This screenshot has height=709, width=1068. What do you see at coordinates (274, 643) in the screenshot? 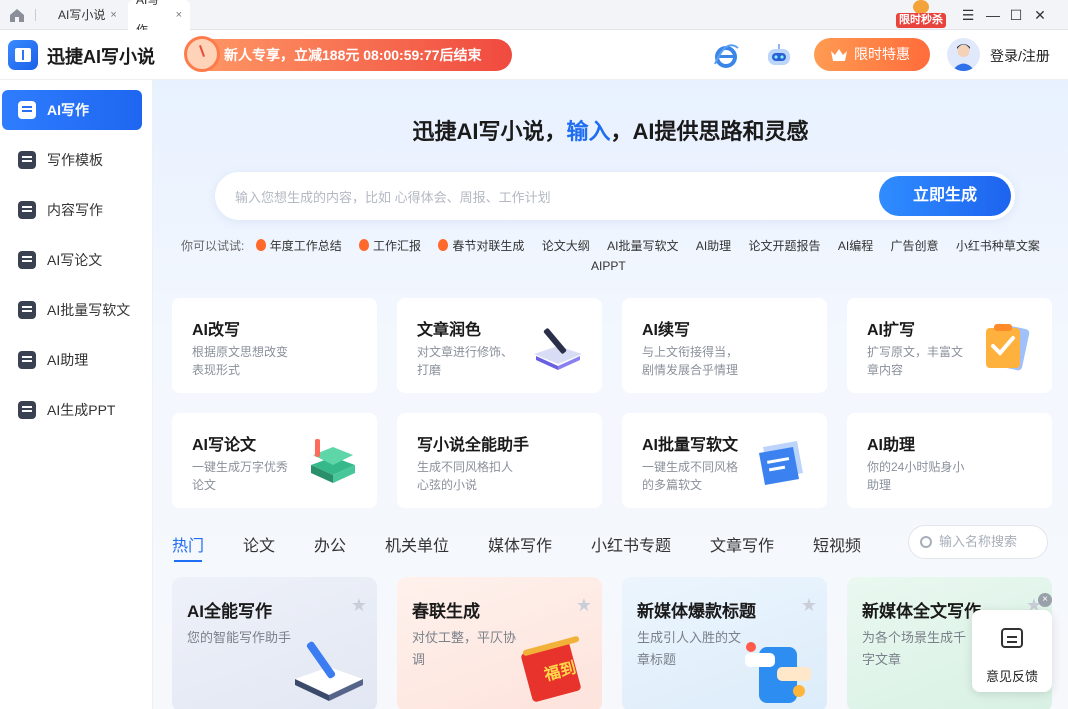
I see `template-card-all-writing: AI全能写作 您的智能写作助手 ★` at bounding box center [274, 643].